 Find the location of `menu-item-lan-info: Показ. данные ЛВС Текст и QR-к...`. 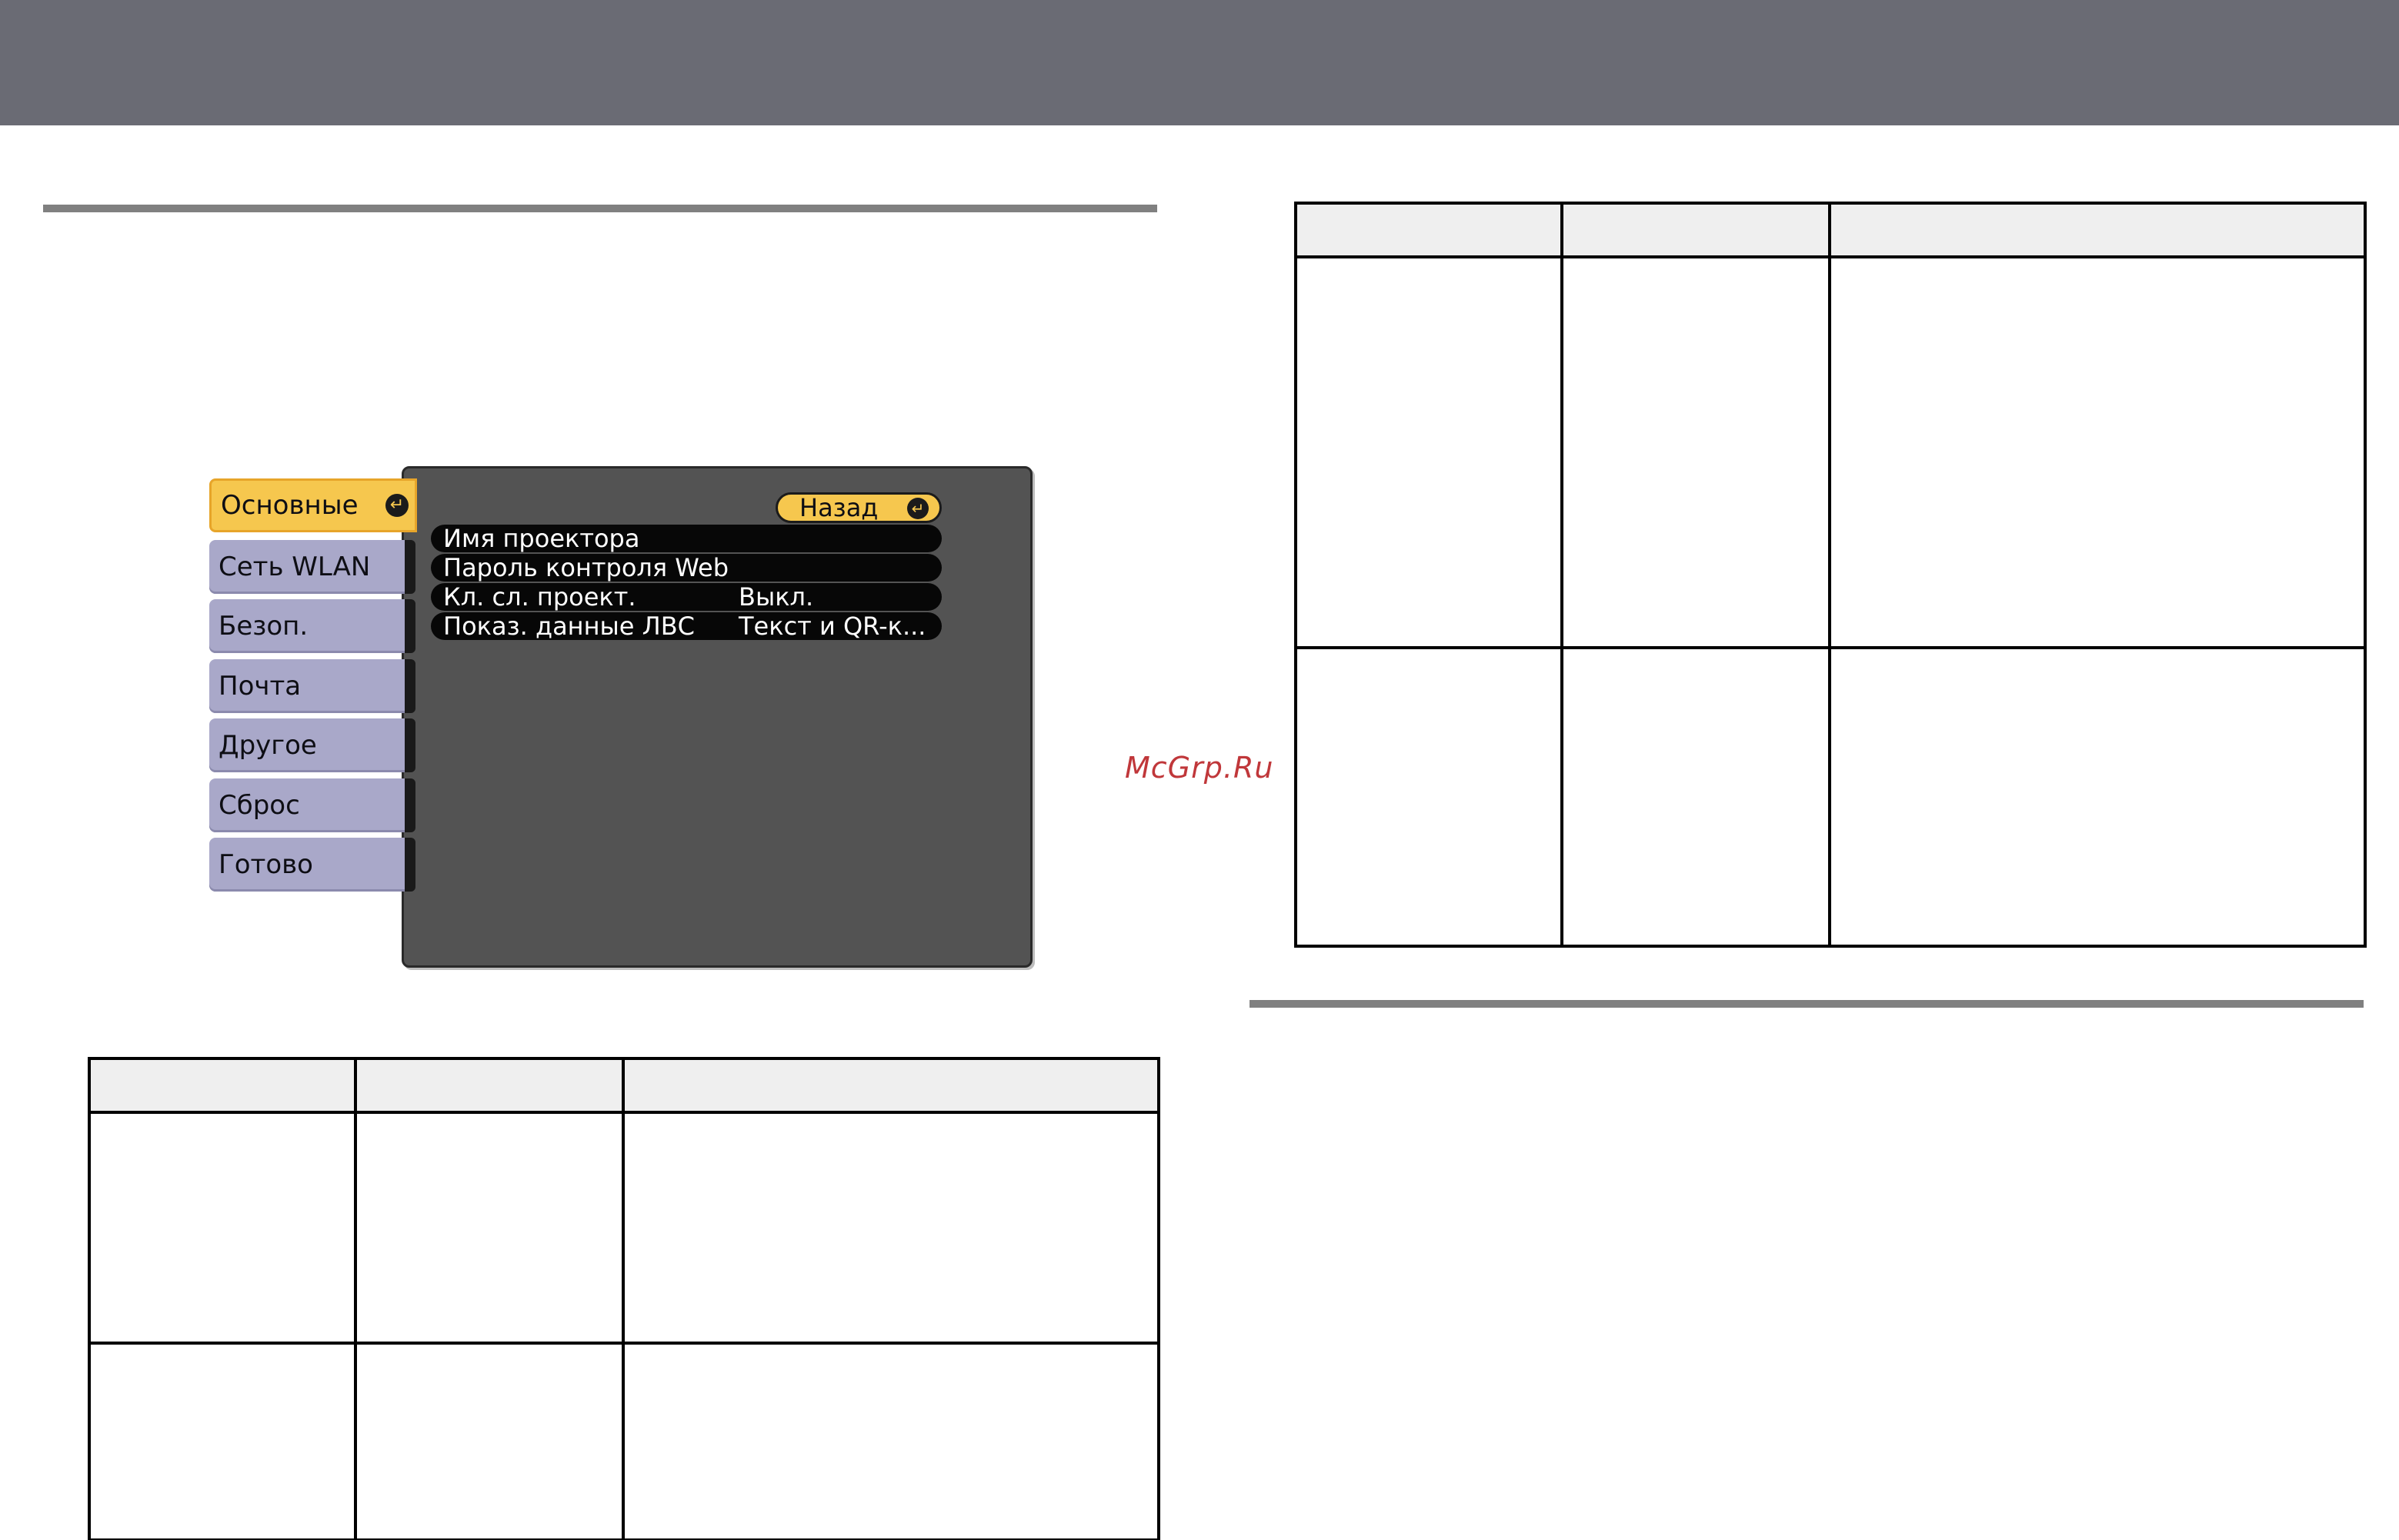

menu-item-lan-info: Показ. данные ЛВС Текст и QR-к... is located at coordinates (686, 626).